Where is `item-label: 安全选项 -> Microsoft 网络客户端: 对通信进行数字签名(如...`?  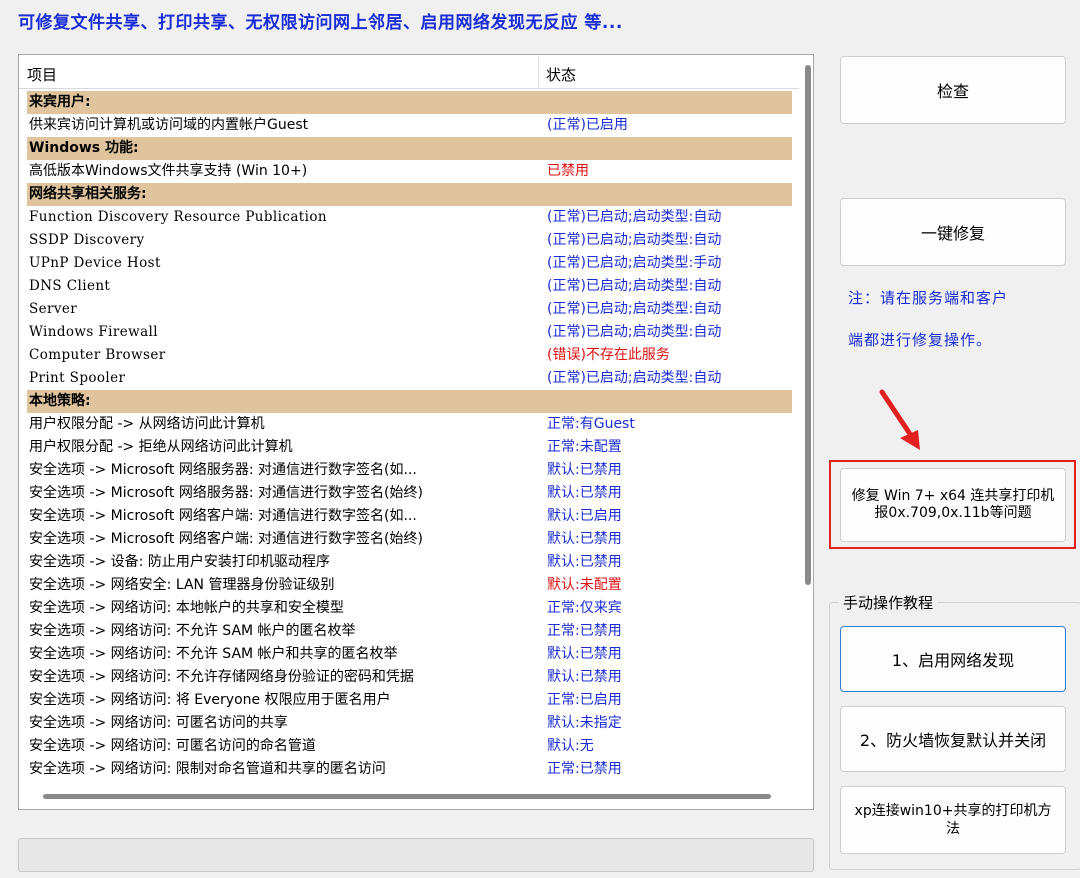
item-label: 安全选项 -> Microsoft 网络客户端: 对通信进行数字签名(如... is located at coordinates (223, 516).